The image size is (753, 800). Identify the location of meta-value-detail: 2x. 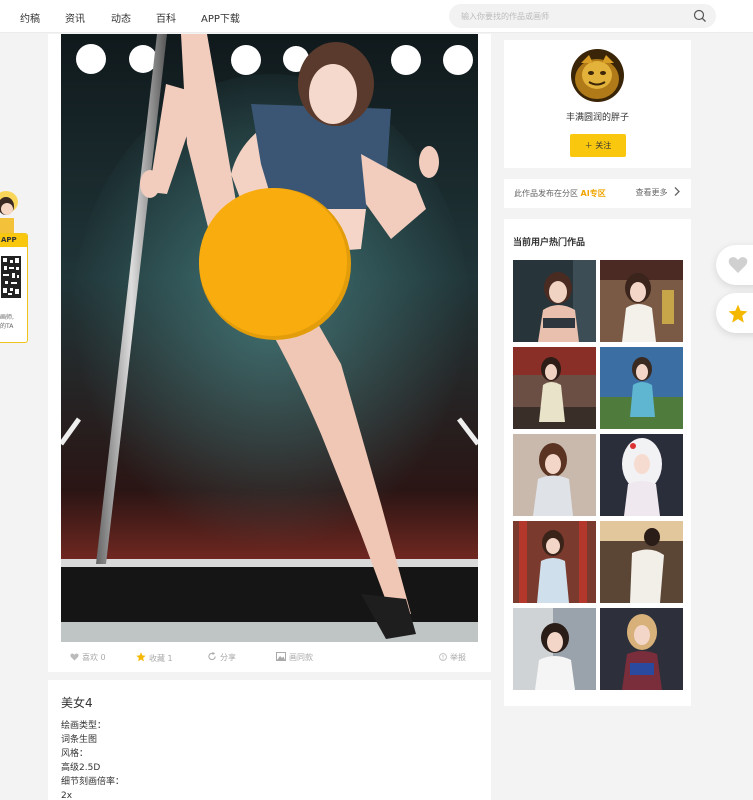
(67, 795).